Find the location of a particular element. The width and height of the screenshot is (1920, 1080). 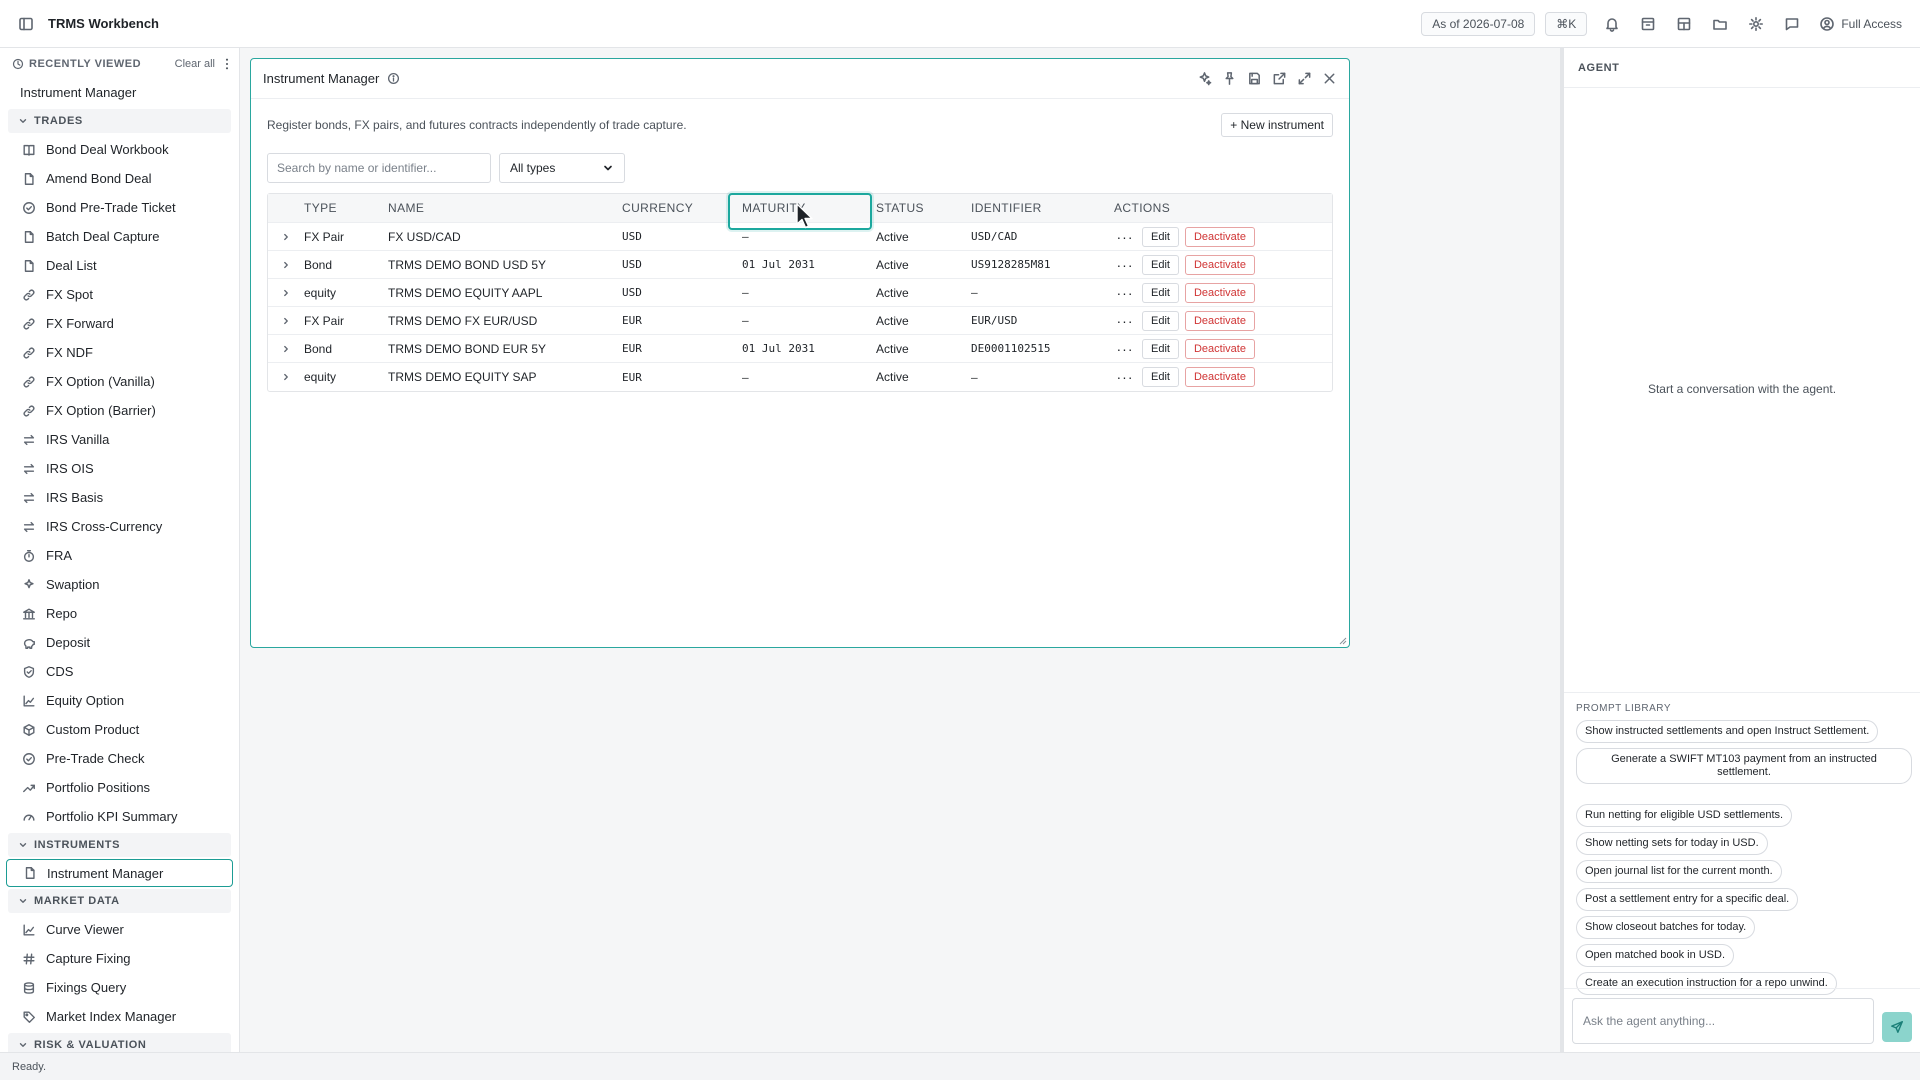

info-icon is located at coordinates (393, 78).